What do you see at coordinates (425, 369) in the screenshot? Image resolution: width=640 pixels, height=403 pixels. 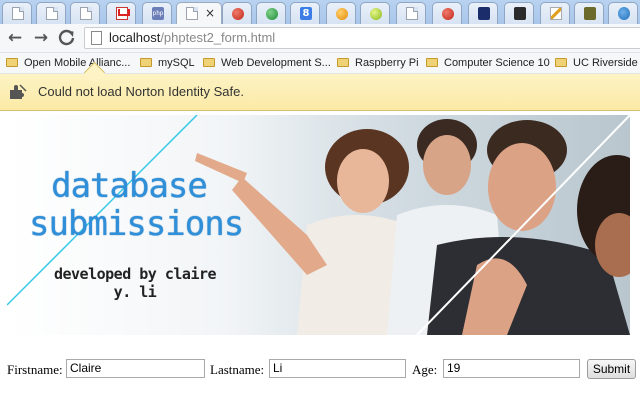 I see `age-label: Age:` at bounding box center [425, 369].